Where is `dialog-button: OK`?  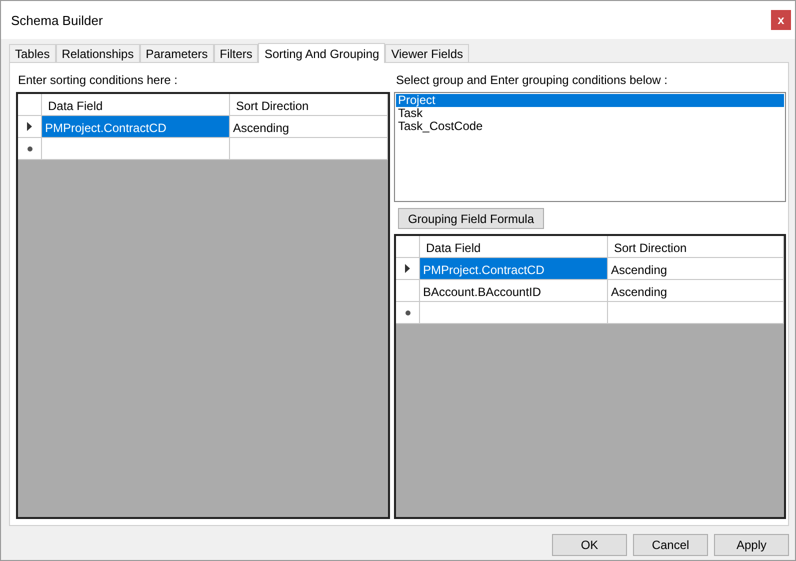
dialog-button: OK is located at coordinates (589, 545).